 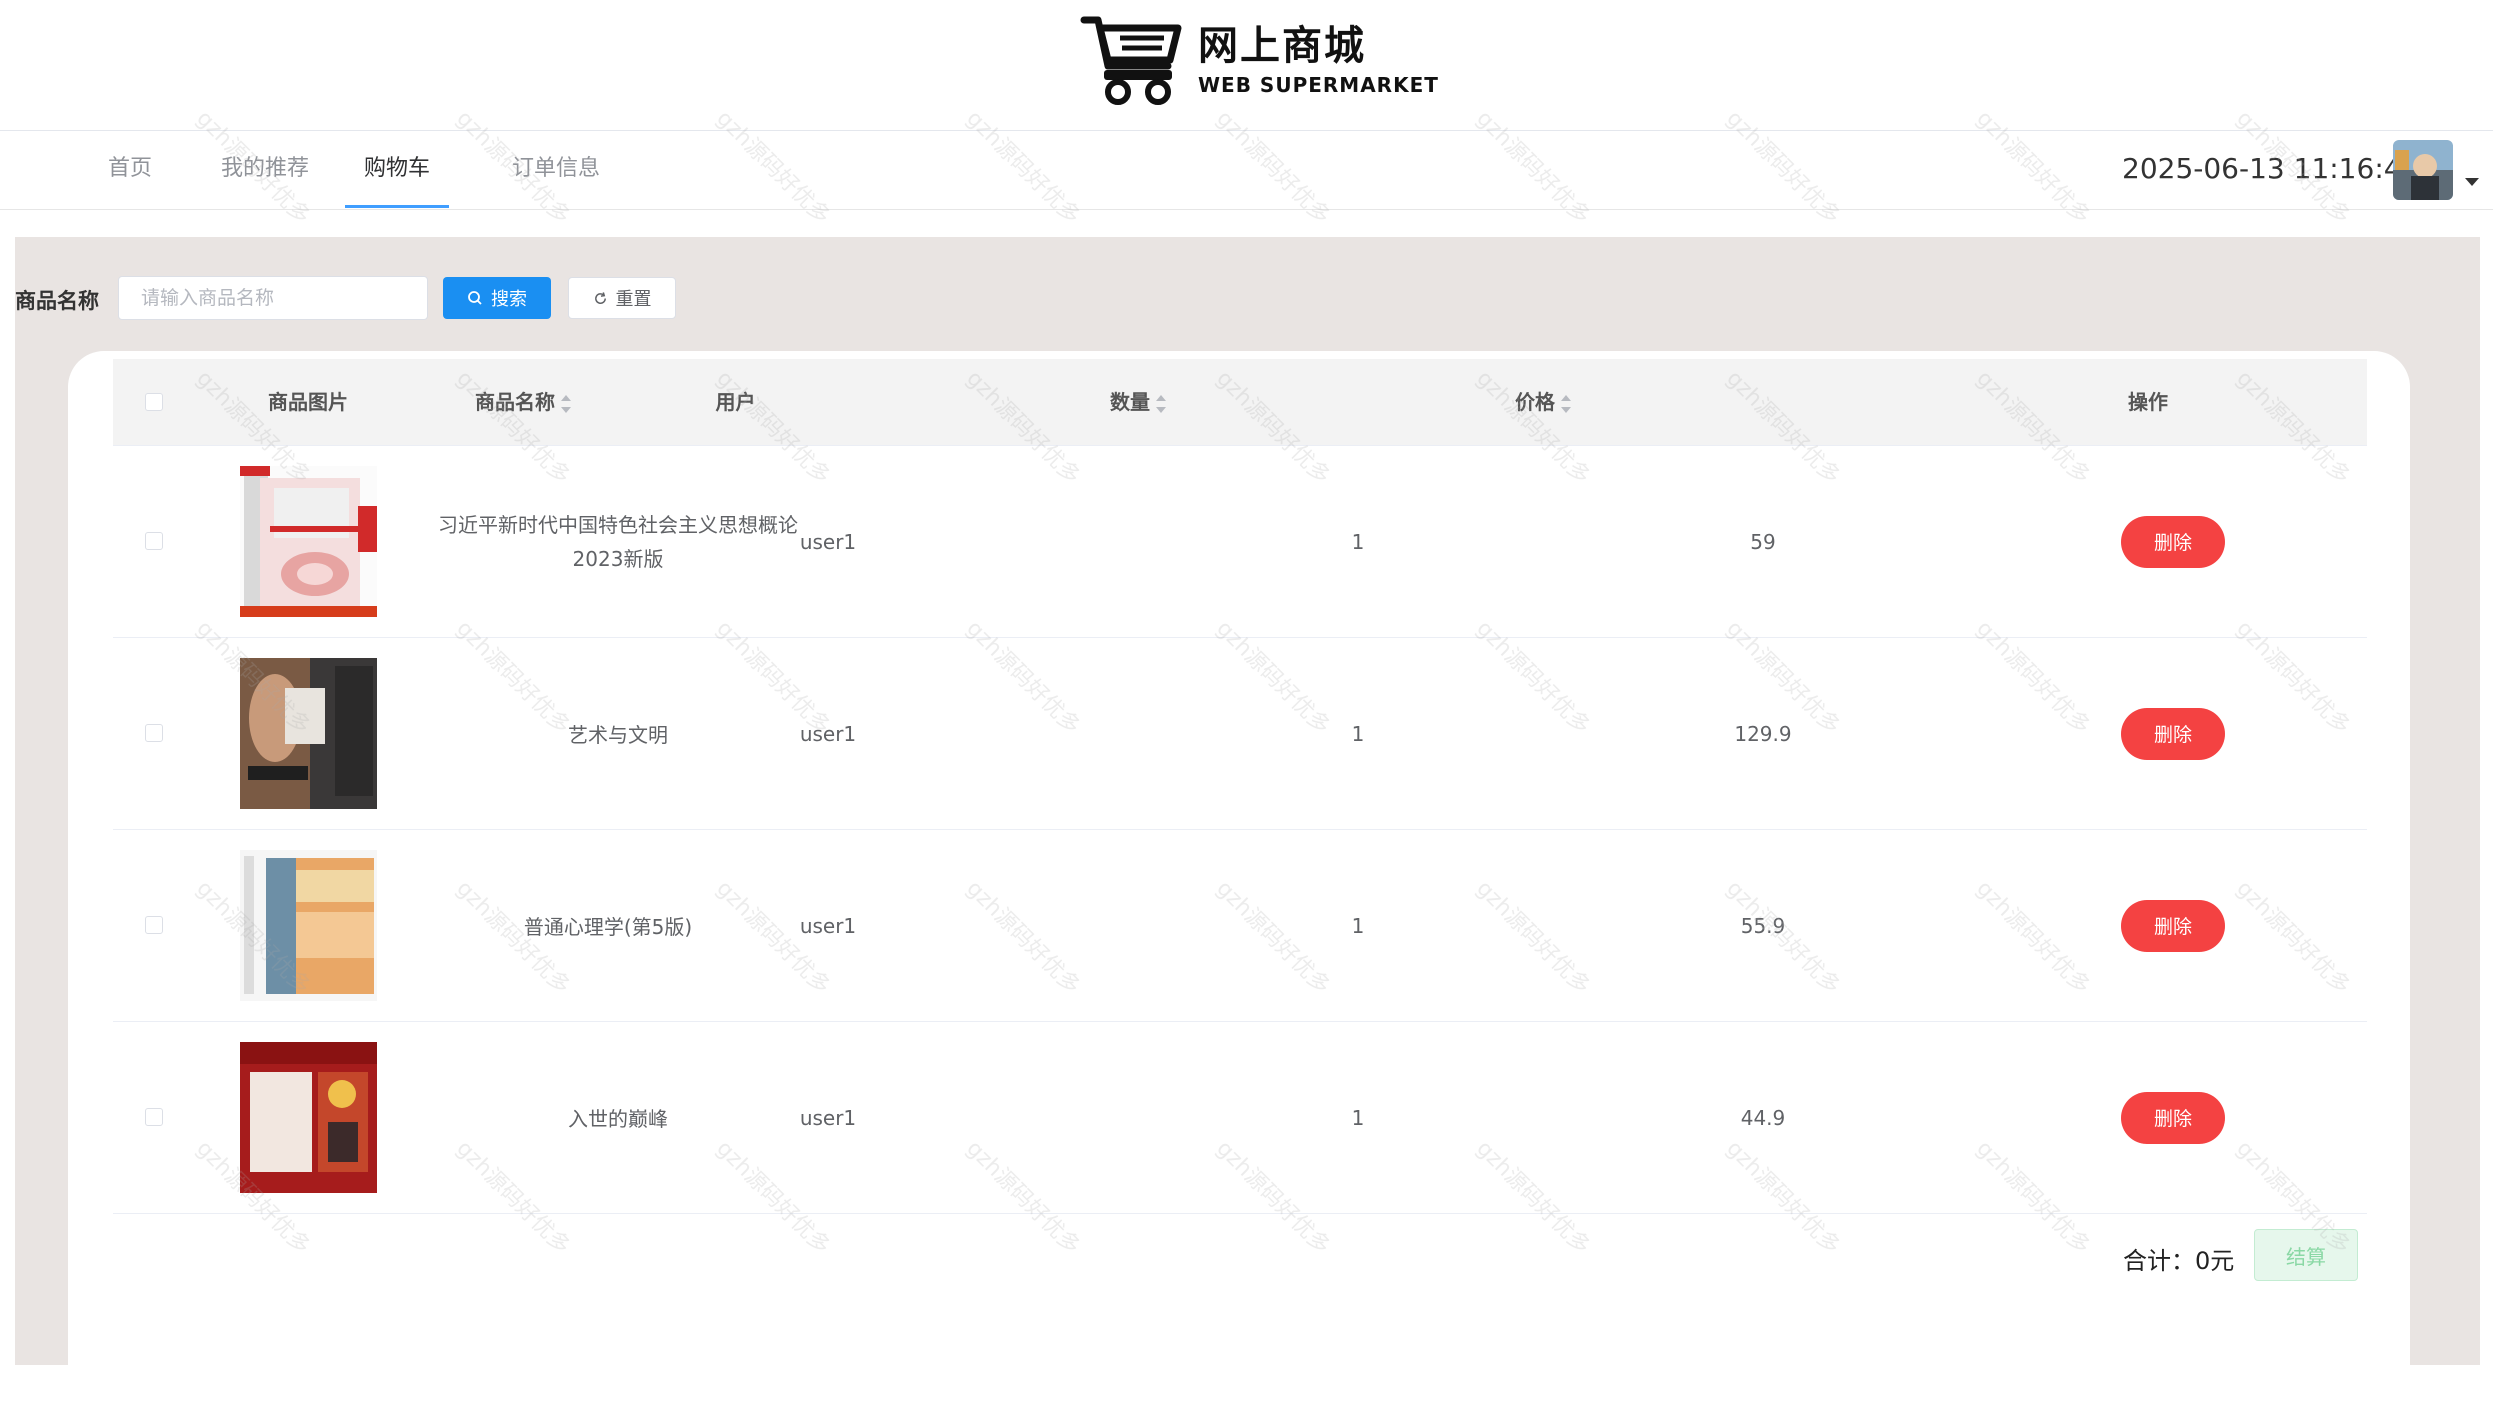 I want to click on header-count: 数量, so click(x=1138, y=402).